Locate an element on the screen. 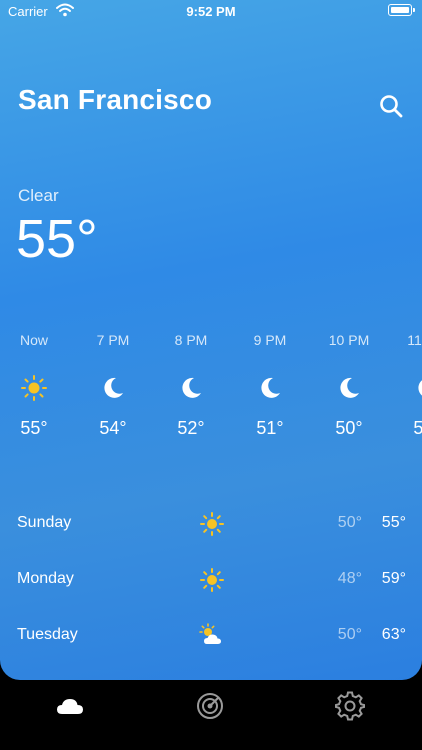 The image size is (422, 750). hourly-item: 8 PM 52° is located at coordinates (191, 385).